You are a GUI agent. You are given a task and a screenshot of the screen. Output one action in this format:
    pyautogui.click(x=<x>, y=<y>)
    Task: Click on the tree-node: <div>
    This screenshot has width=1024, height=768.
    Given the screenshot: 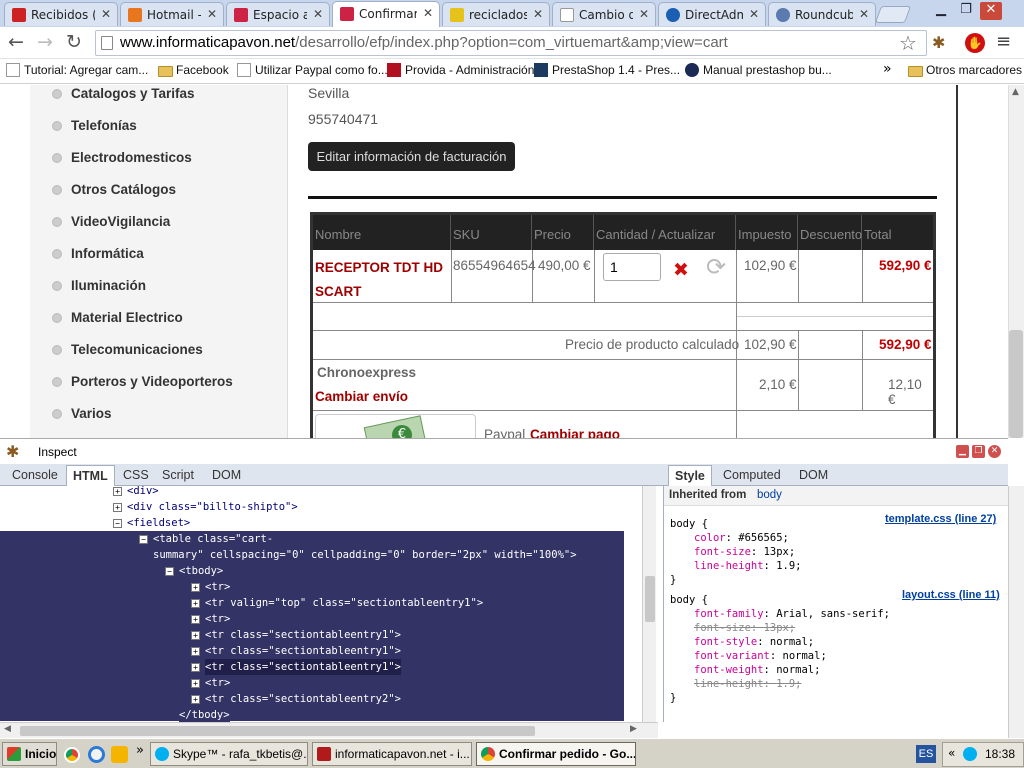 What is the action you would take?
    pyautogui.click(x=143, y=492)
    